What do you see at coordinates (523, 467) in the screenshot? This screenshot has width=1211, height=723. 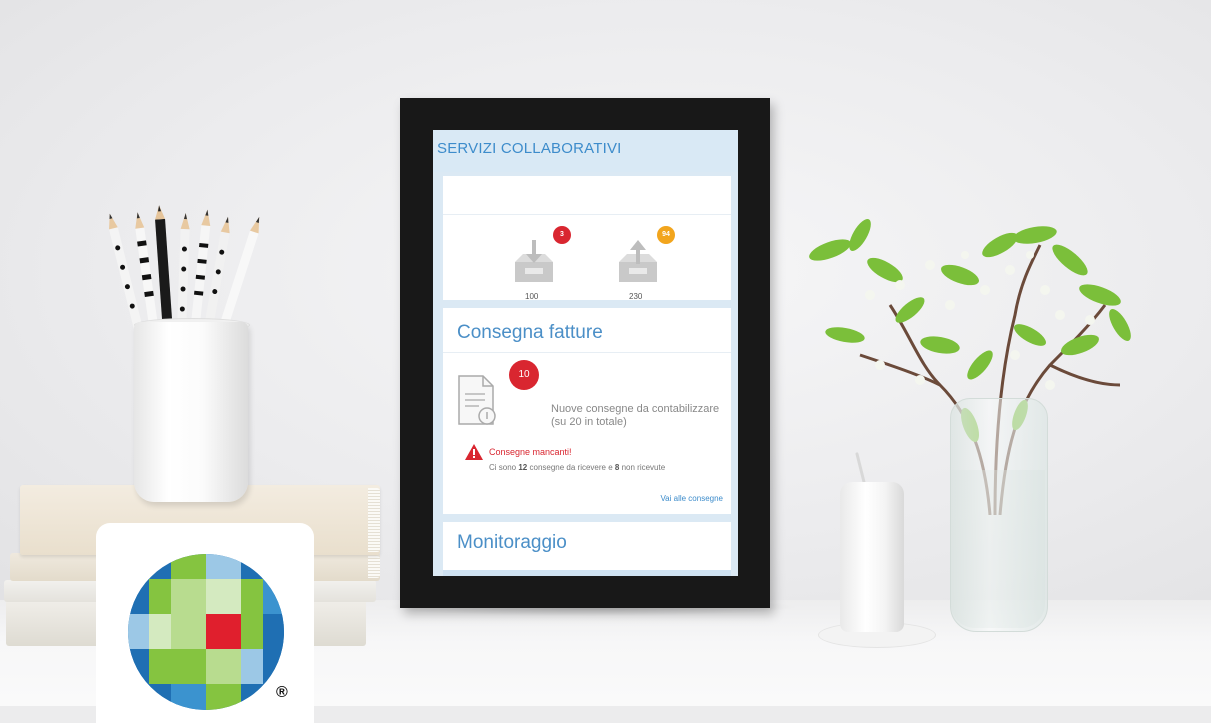 I see `warning-count-to-receive: 12` at bounding box center [523, 467].